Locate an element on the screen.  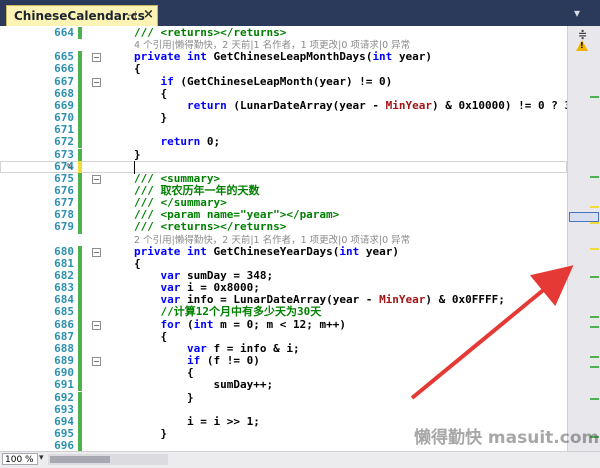
code-token: sumDay++; is located at coordinates (204, 385).